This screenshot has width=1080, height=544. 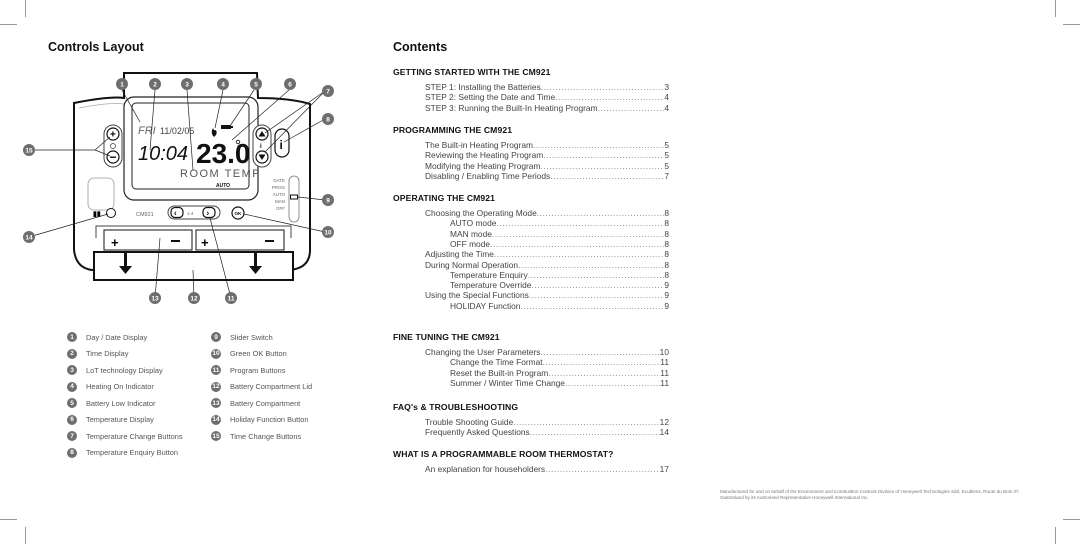 I want to click on svg-text: 7, so click(x=328, y=92).